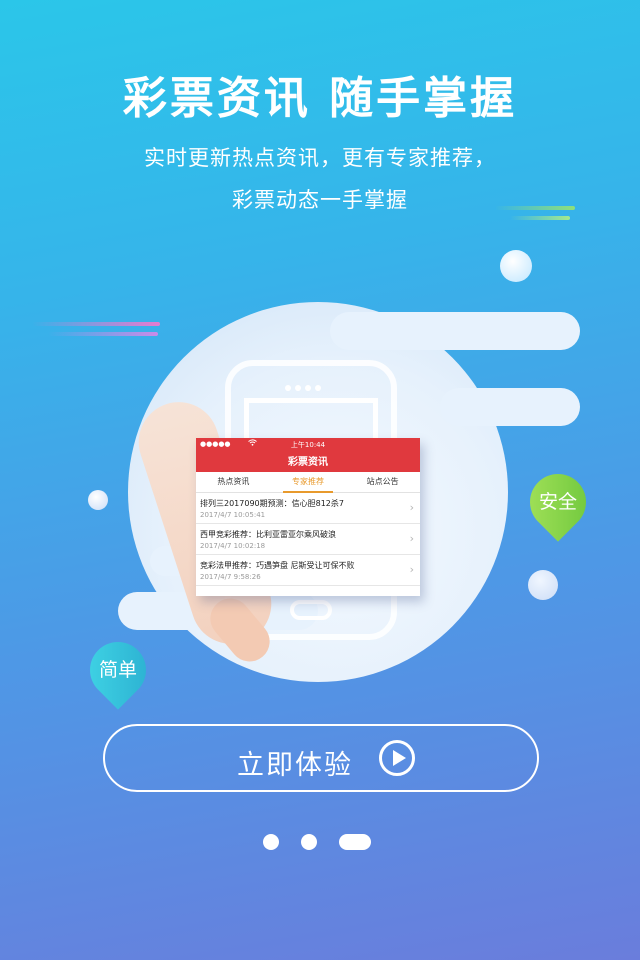  Describe the element at coordinates (233, 482) in the screenshot. I see `tab-hot-news: 热点资讯` at that location.